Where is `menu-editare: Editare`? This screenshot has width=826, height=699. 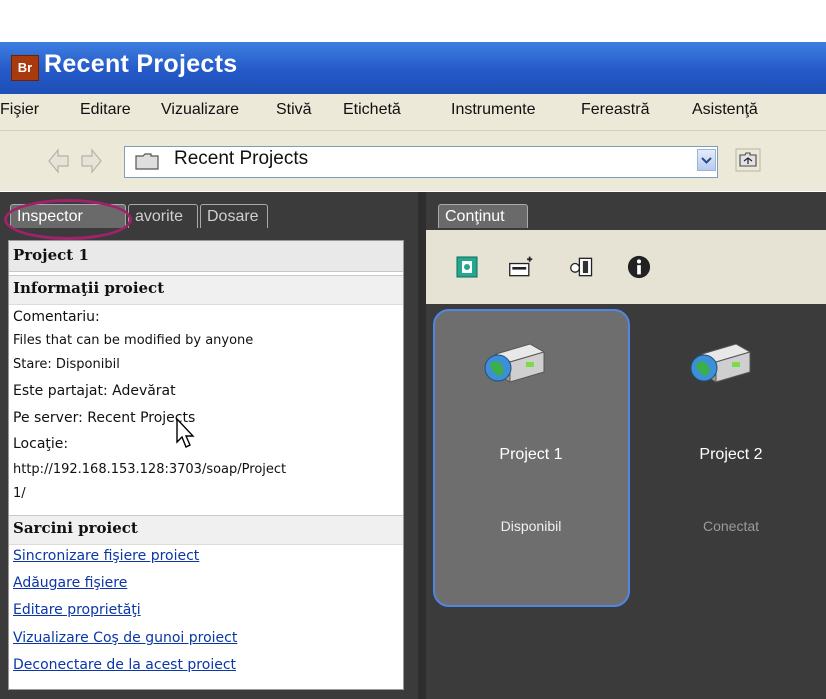
menu-editare: Editare is located at coordinates (105, 110).